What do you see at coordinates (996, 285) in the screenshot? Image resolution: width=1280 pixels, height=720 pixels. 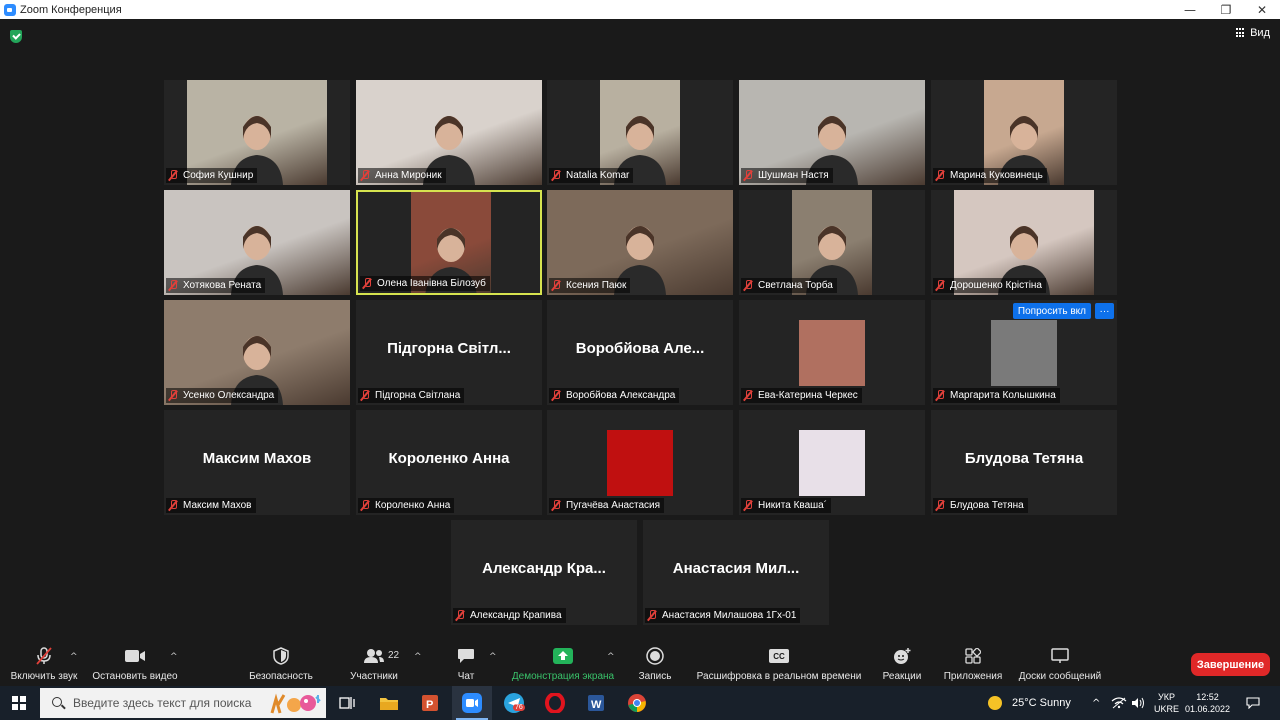 I see `participant-name: Дорошенко Крістіна` at bounding box center [996, 285].